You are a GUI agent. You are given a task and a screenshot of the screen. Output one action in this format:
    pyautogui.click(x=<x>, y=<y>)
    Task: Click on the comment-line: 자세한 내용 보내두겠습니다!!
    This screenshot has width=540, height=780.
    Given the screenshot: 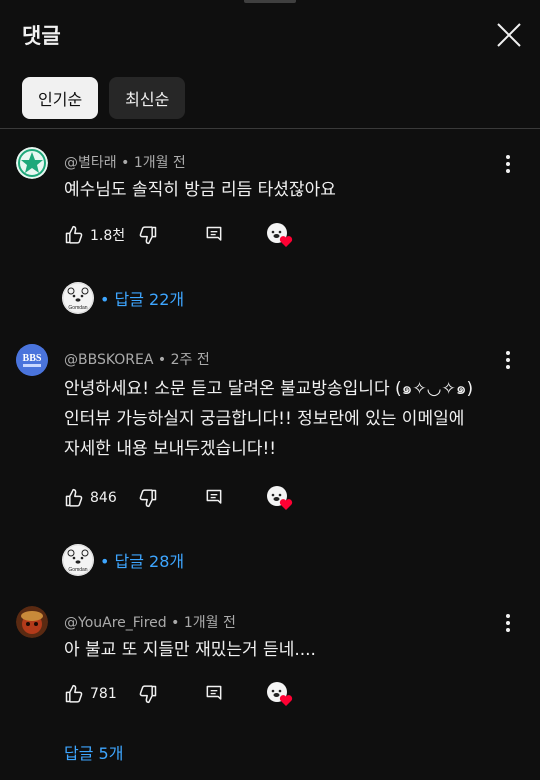 What is the action you would take?
    pyautogui.click(x=170, y=449)
    